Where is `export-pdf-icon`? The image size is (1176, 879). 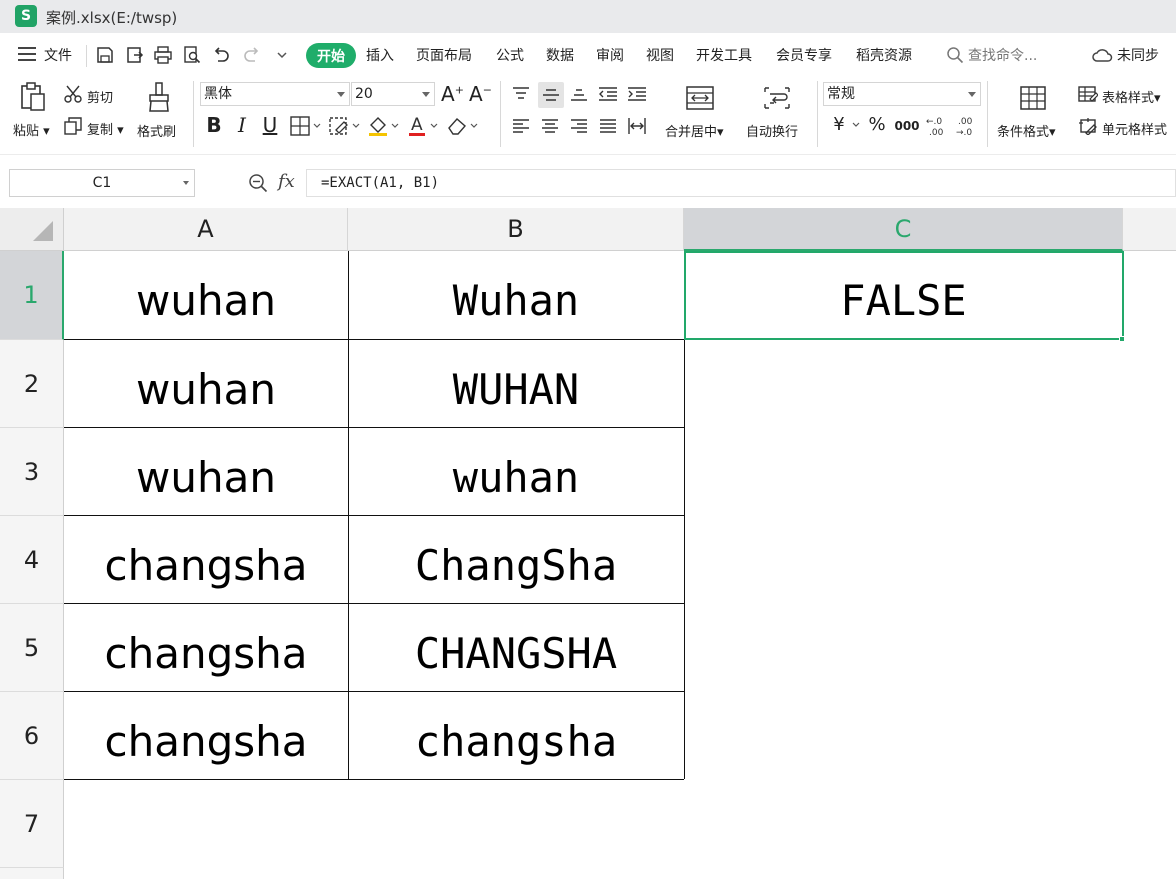
export-pdf-icon is located at coordinates (135, 55).